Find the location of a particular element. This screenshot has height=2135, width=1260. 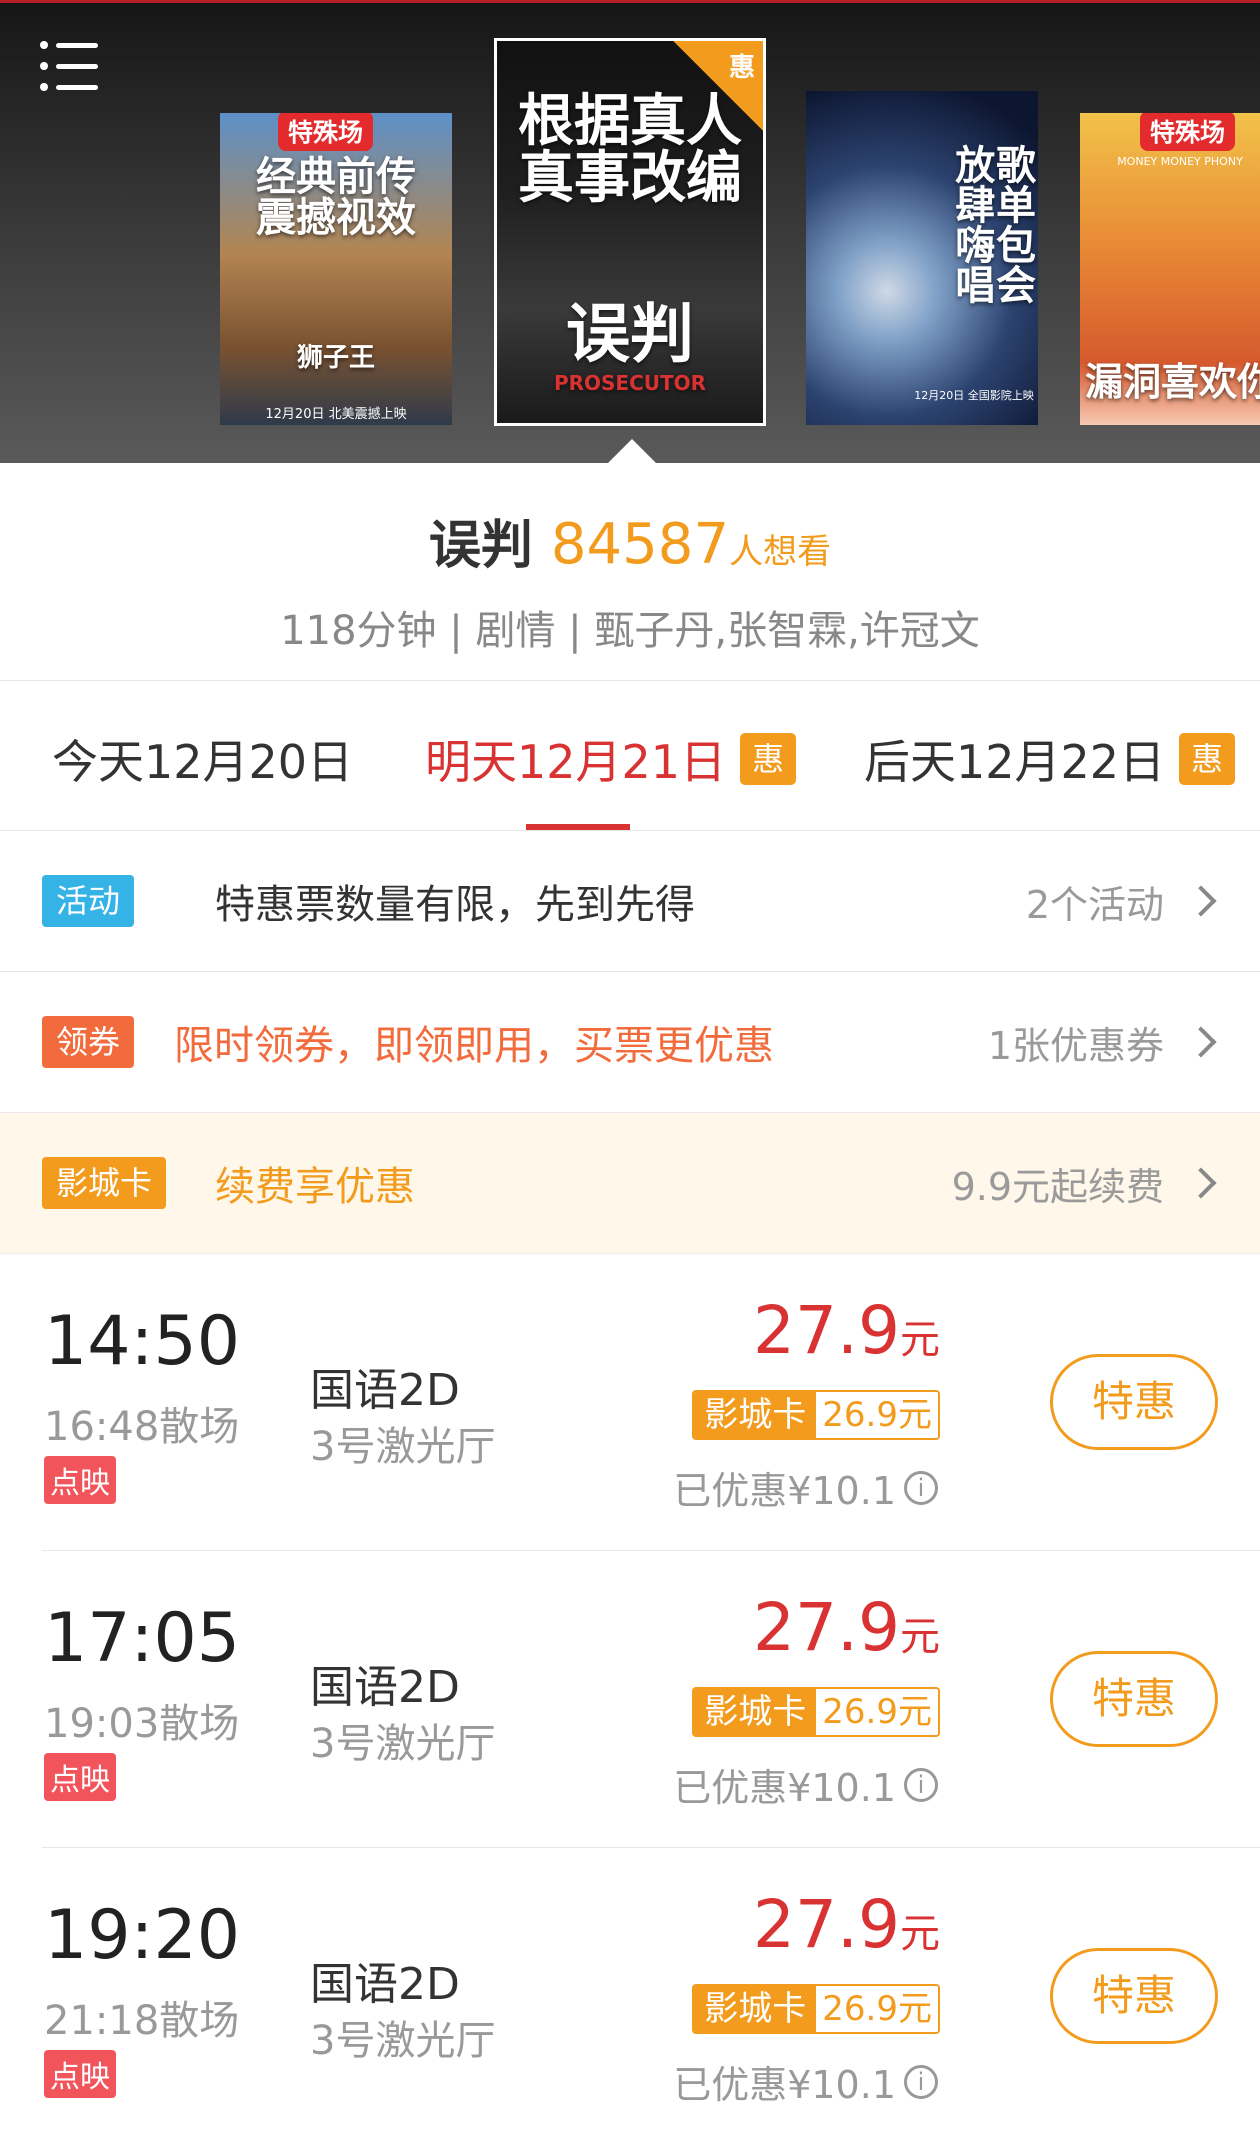

coupon-count: 1张优惠券 is located at coordinates (1075, 1045).